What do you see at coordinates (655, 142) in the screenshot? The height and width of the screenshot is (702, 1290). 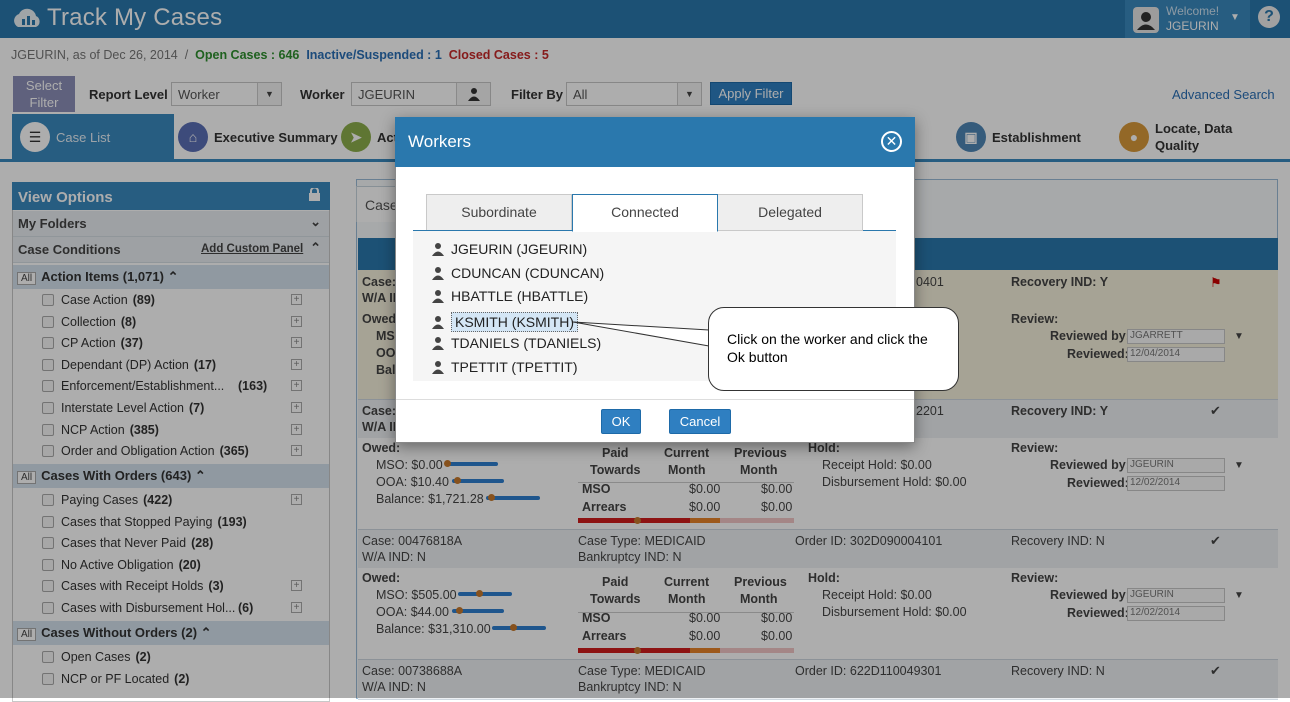 I see `dialog-header` at bounding box center [655, 142].